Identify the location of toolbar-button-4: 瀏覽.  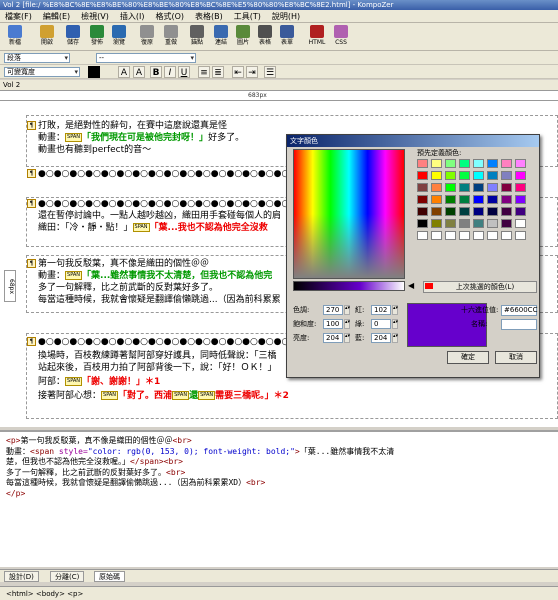
(119, 37).